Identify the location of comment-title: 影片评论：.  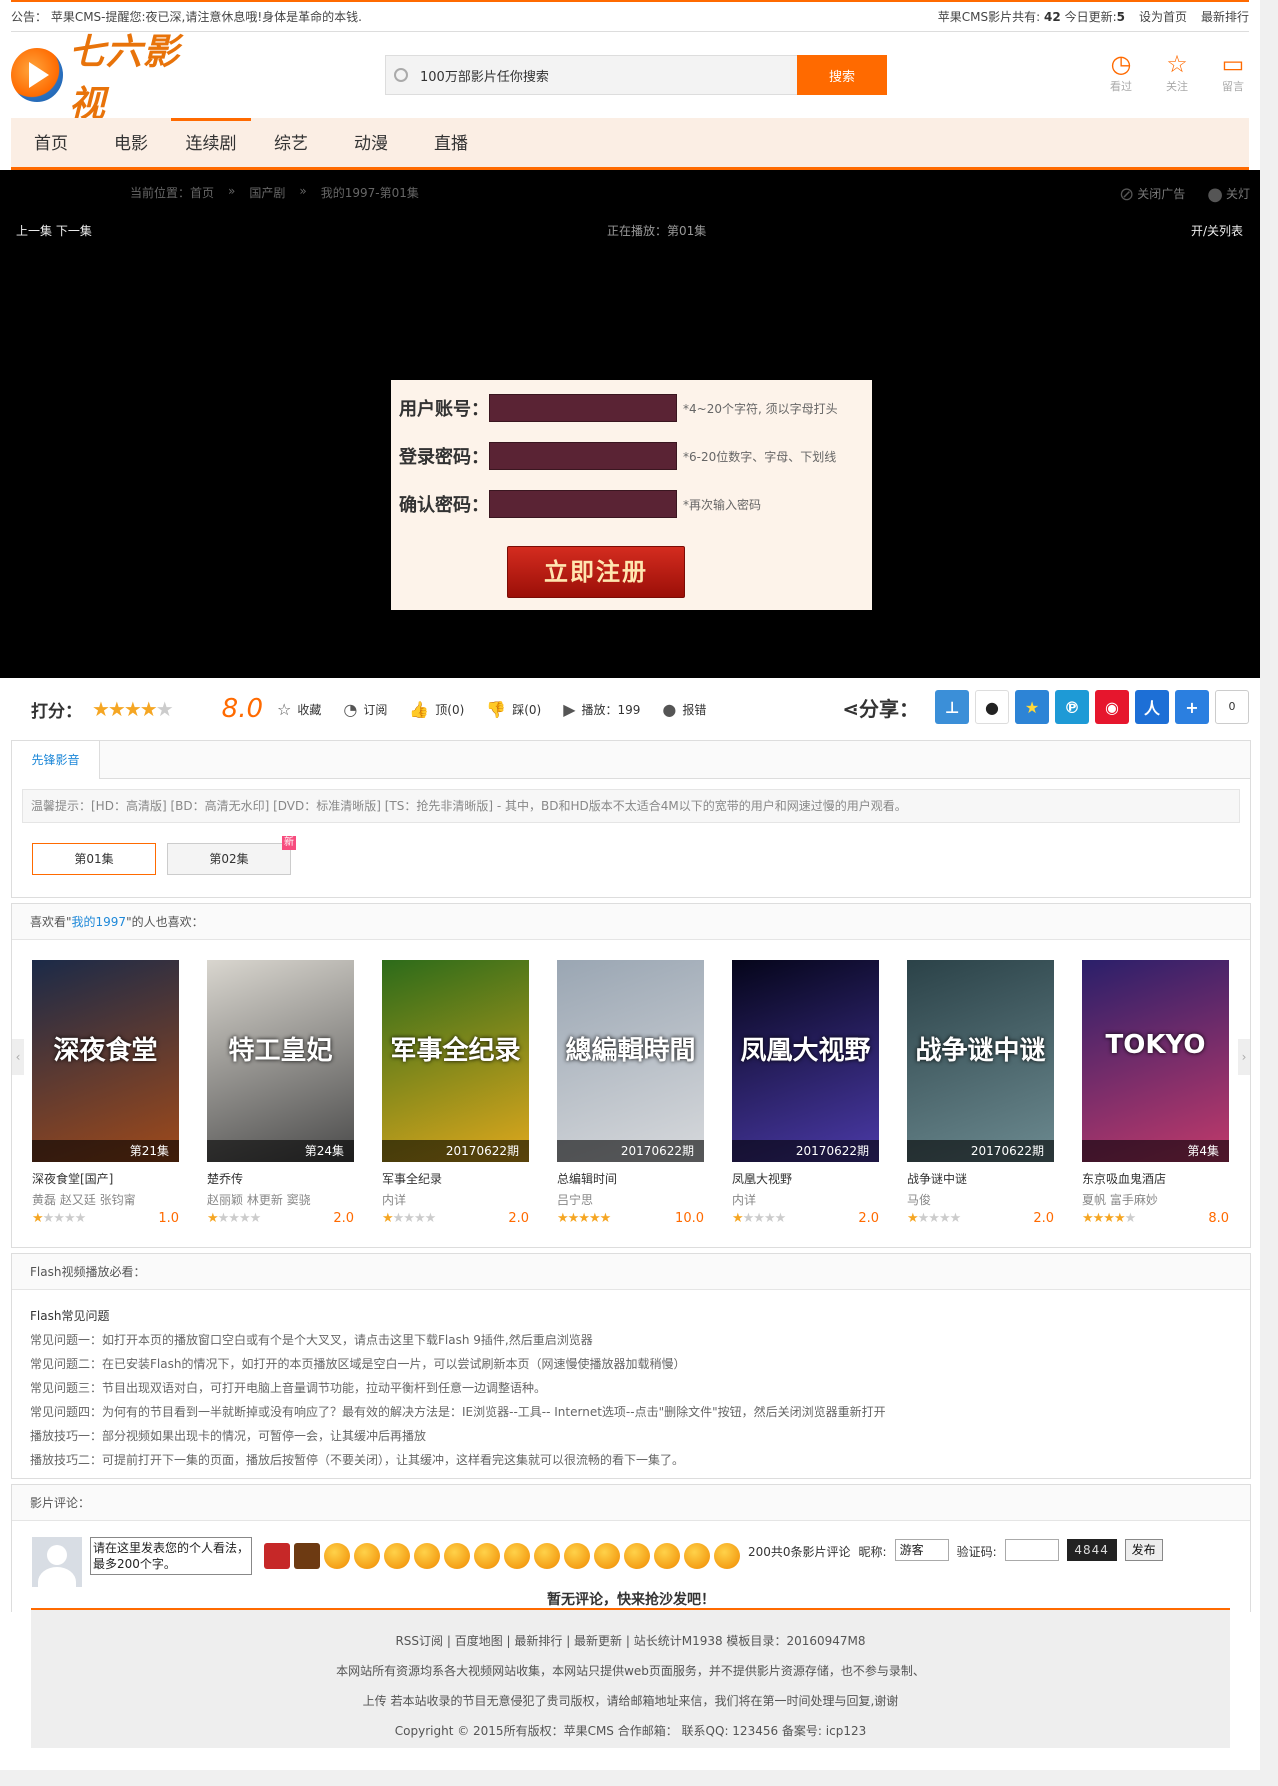
(631, 1503).